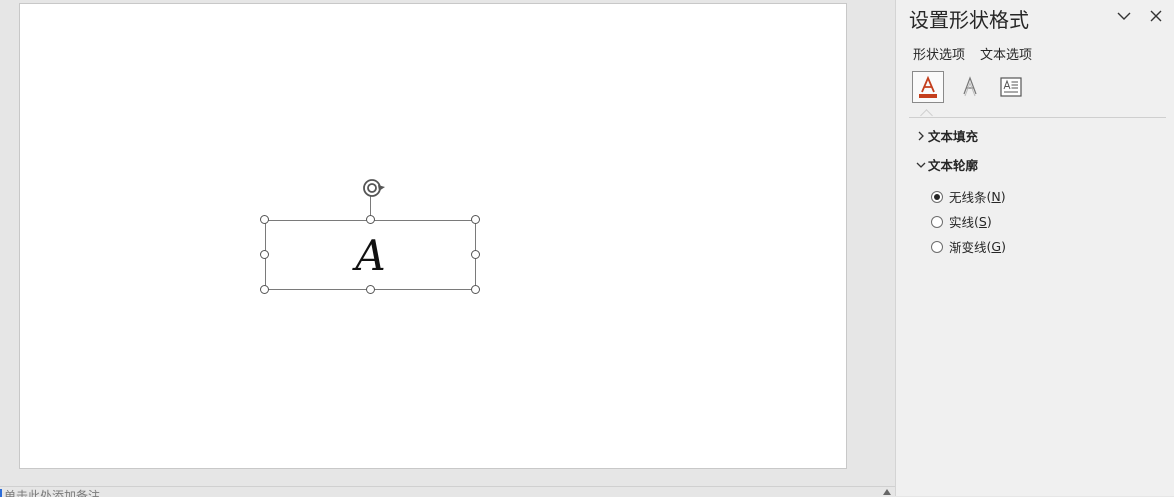  I want to click on radio-label: 无线条, so click(968, 197).